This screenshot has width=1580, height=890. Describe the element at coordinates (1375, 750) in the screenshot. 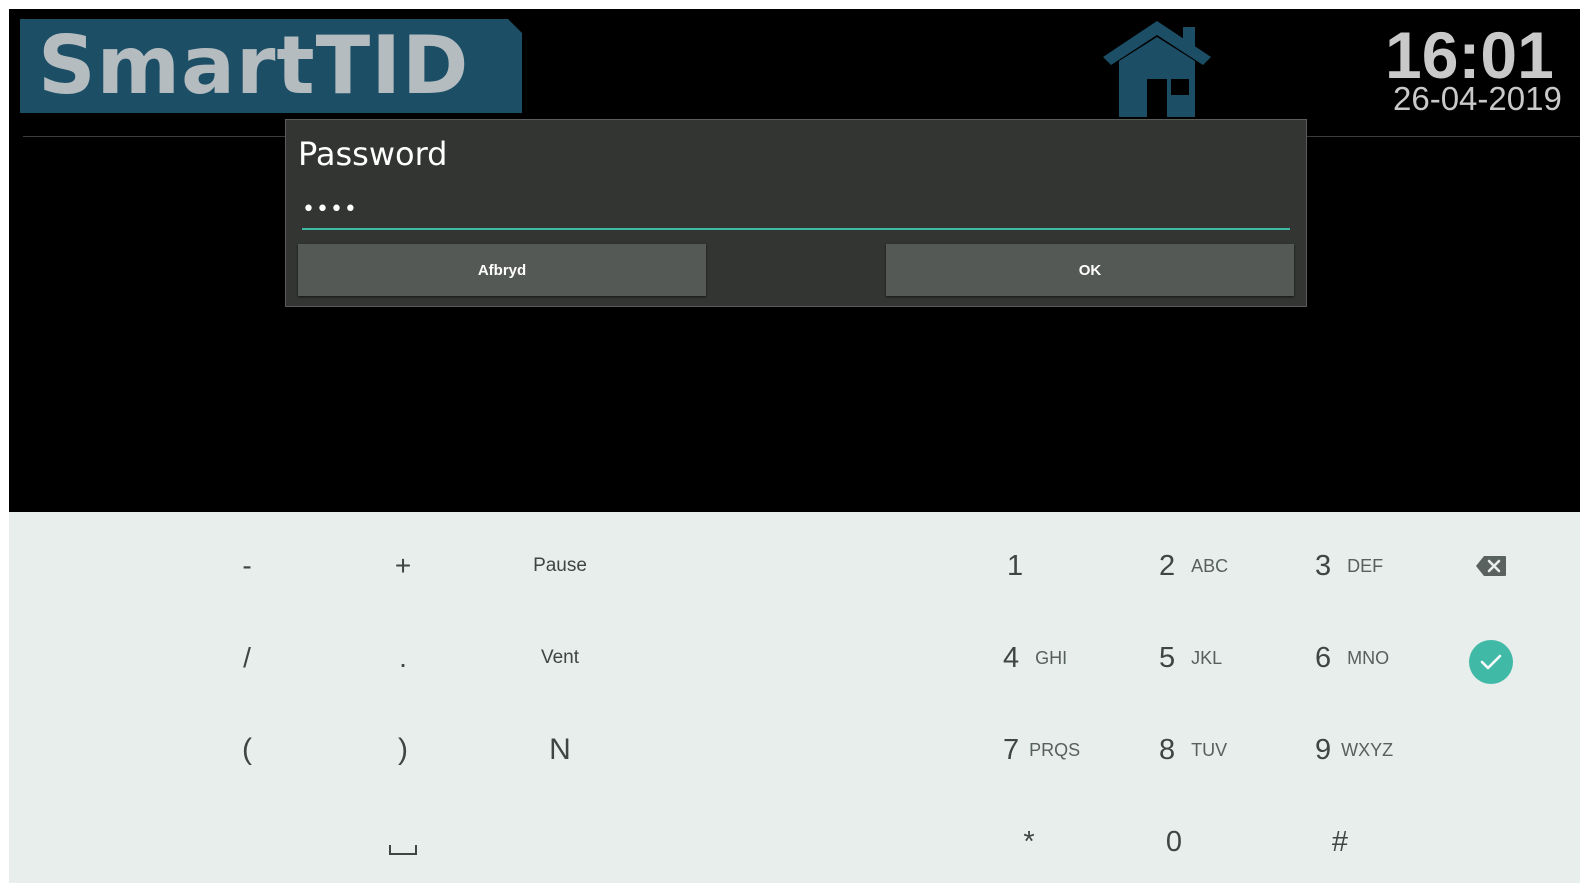

I see `key-9: 9 WXYZ` at that location.